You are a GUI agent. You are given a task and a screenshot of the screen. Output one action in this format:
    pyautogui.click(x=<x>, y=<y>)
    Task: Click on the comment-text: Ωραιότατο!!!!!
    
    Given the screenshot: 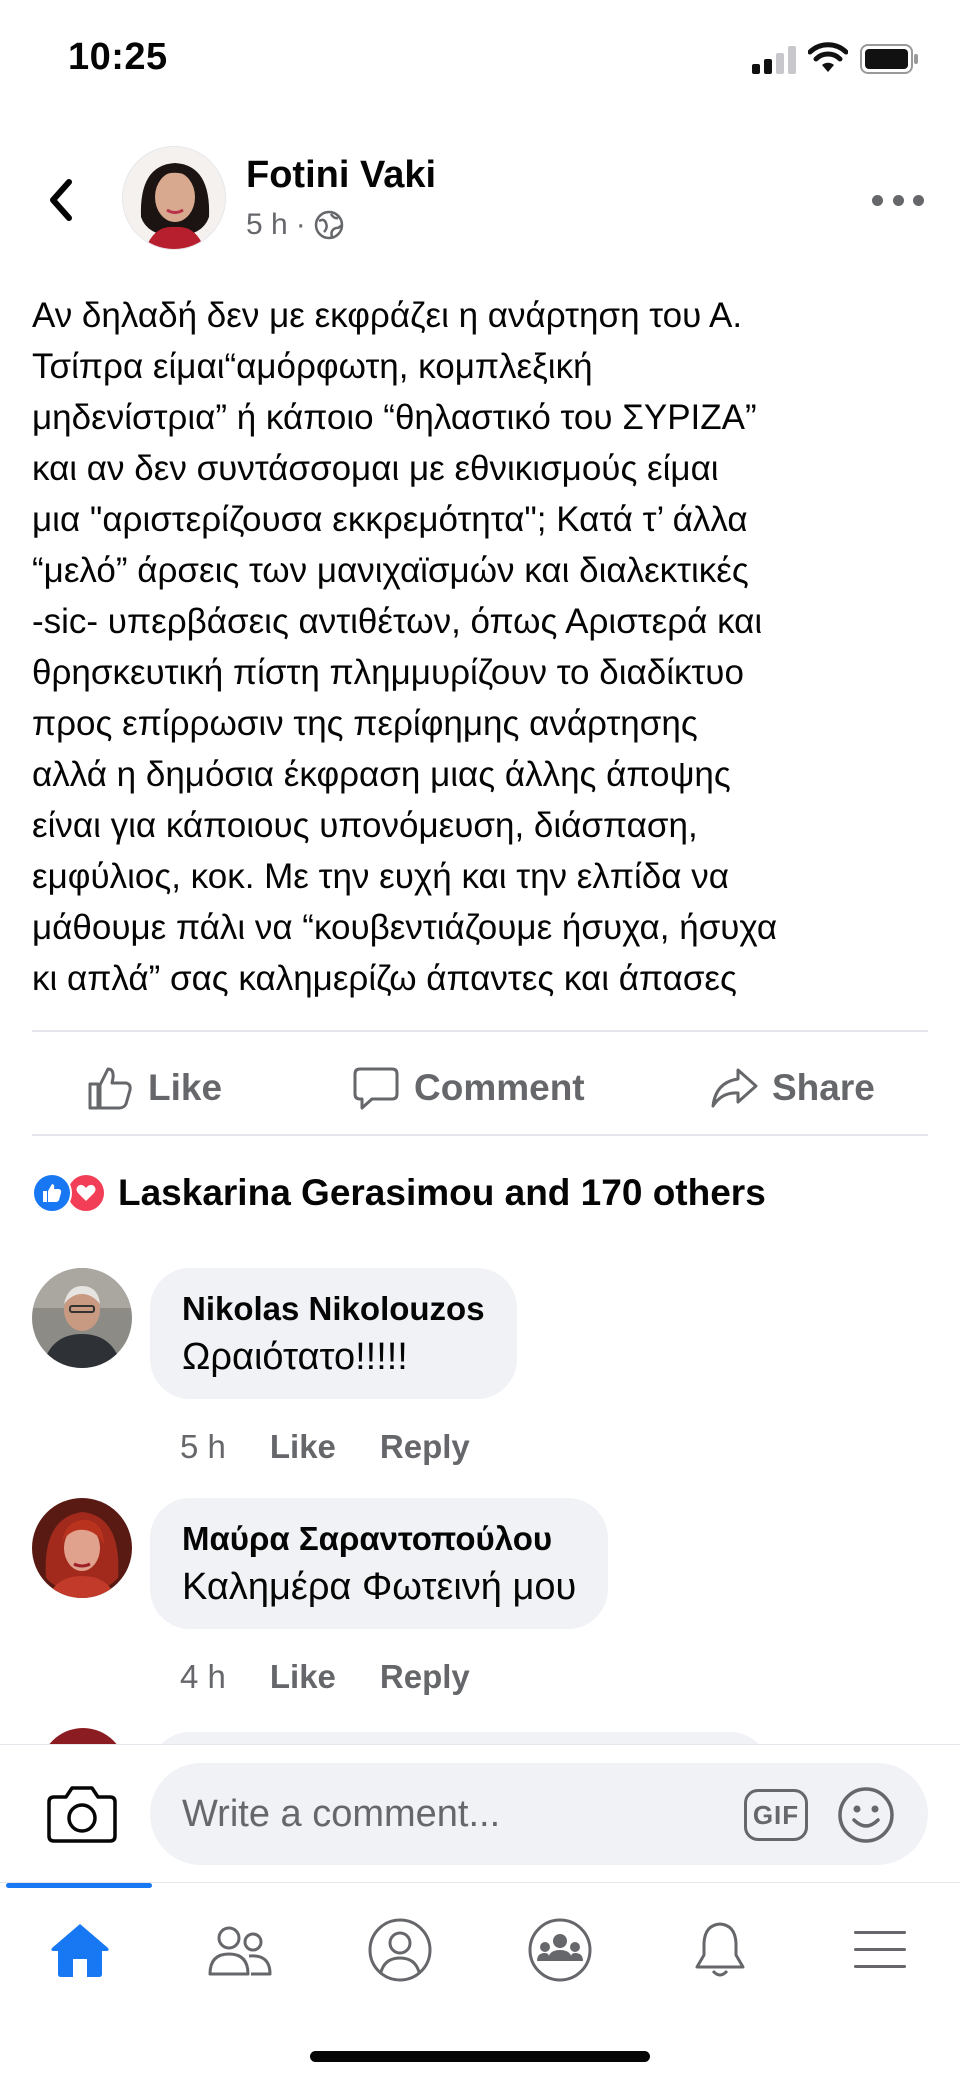 What is the action you would take?
    pyautogui.click(x=295, y=1357)
    